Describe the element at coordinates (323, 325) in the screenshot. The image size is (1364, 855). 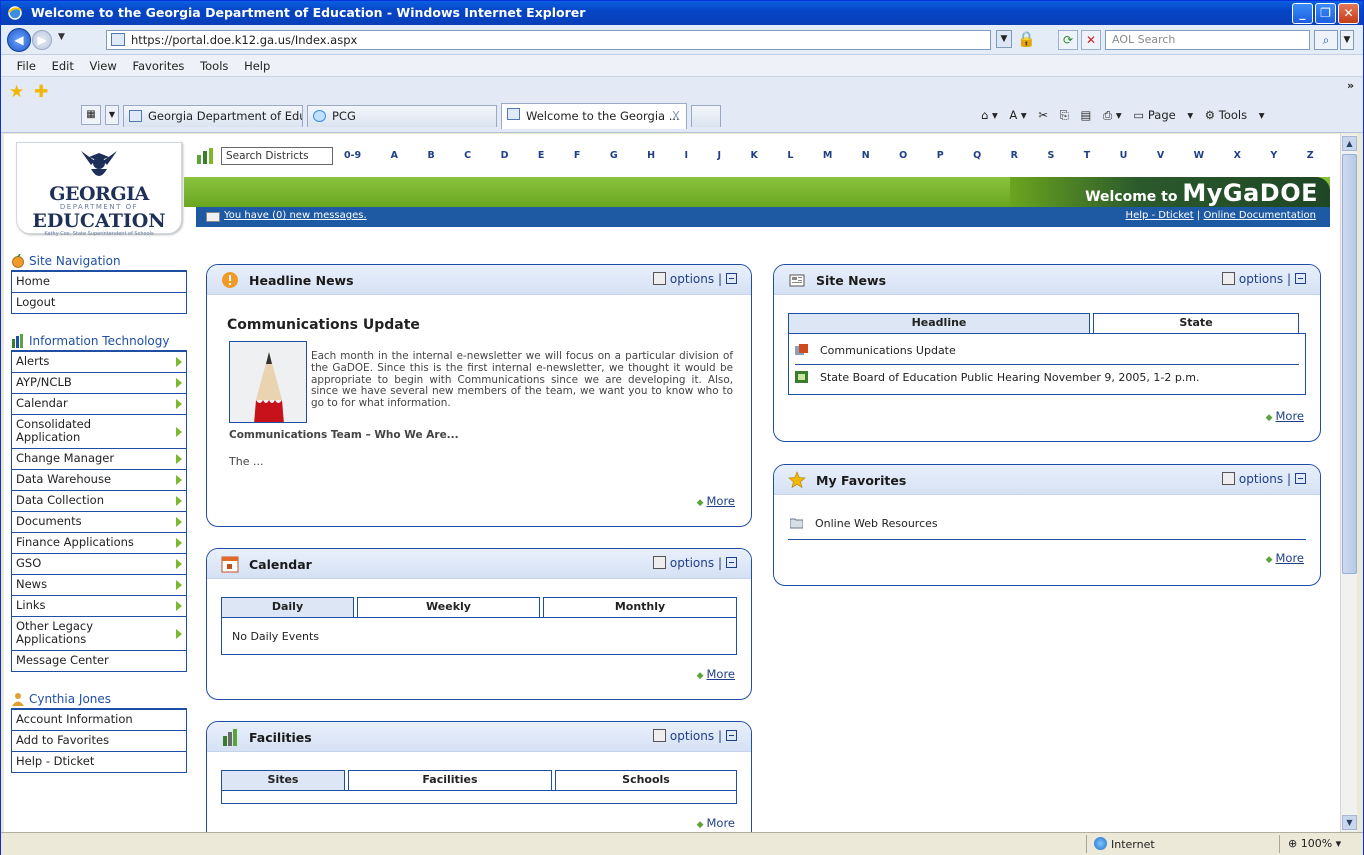
I see `article-title: Communications Update` at that location.